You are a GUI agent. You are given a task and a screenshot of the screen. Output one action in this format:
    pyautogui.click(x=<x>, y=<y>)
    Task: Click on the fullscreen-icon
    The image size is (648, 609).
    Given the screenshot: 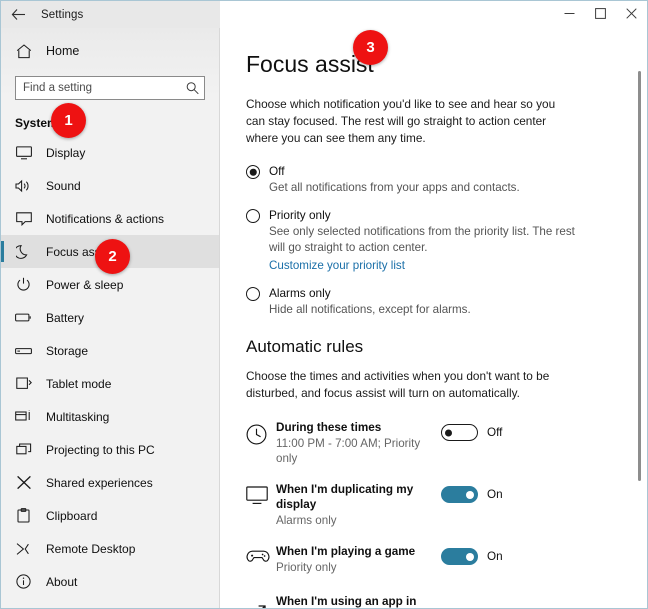 What is the action you would take?
    pyautogui.click(x=261, y=601)
    